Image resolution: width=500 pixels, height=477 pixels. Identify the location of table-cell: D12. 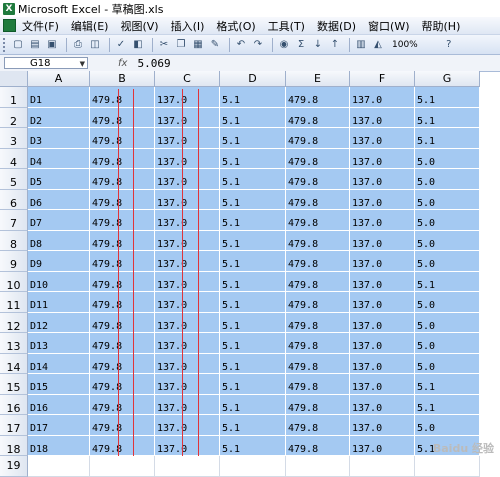
(59, 322).